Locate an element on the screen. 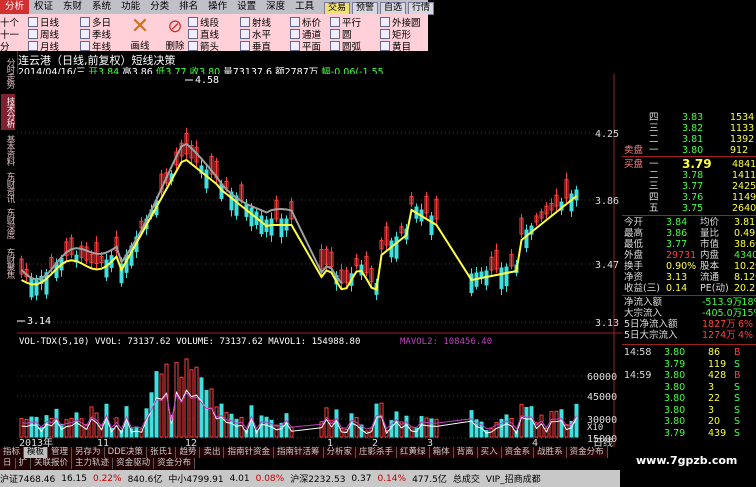 Image resolution: width=756 pixels, height=487 pixels. quote-cell: 1411 is located at coordinates (744, 175).